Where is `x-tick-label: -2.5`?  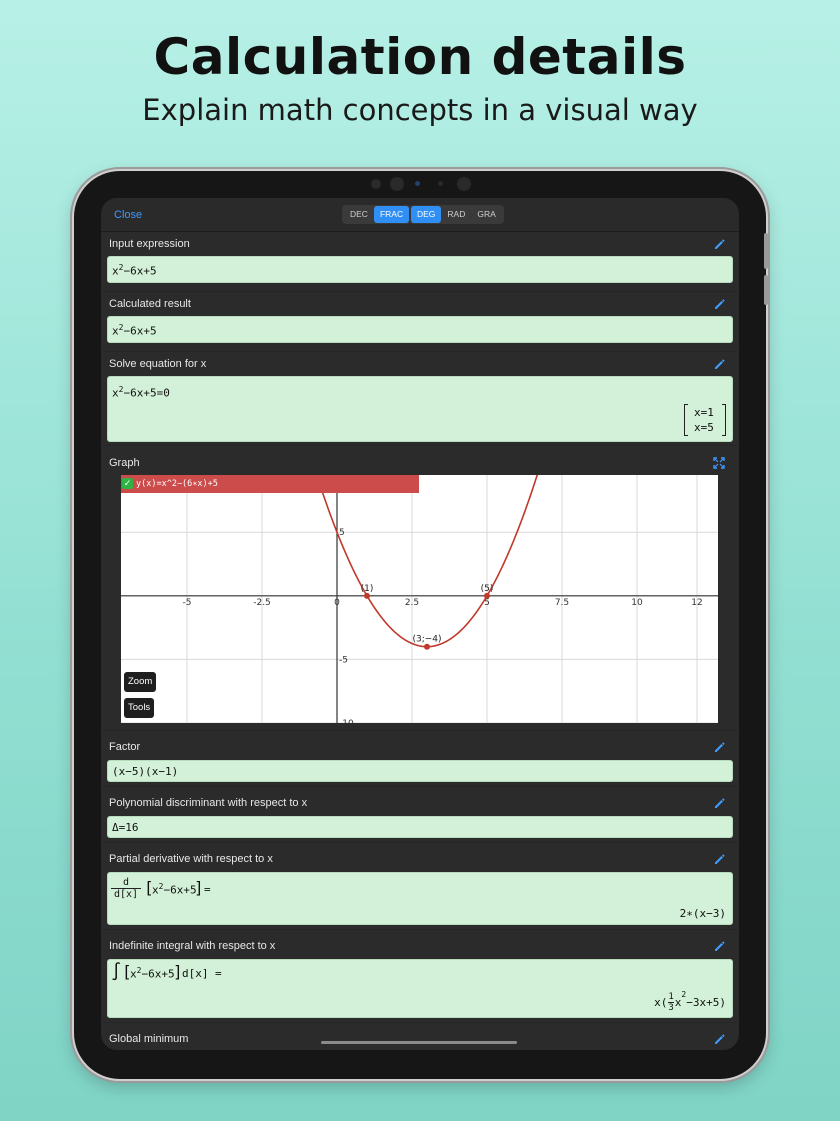
x-tick-label: -2.5 is located at coordinates (262, 603).